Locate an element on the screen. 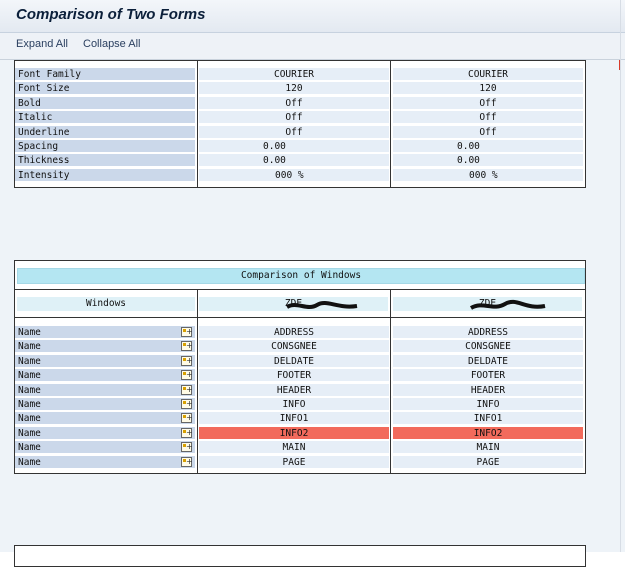 The height and width of the screenshot is (567, 625). row-label: Font Size is located at coordinates (105, 89).